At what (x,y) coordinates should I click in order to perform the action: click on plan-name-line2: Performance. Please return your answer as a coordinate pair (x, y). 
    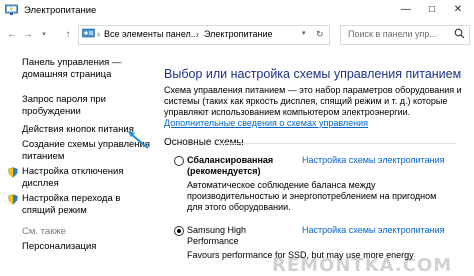
    Looking at the image, I should click on (213, 241).